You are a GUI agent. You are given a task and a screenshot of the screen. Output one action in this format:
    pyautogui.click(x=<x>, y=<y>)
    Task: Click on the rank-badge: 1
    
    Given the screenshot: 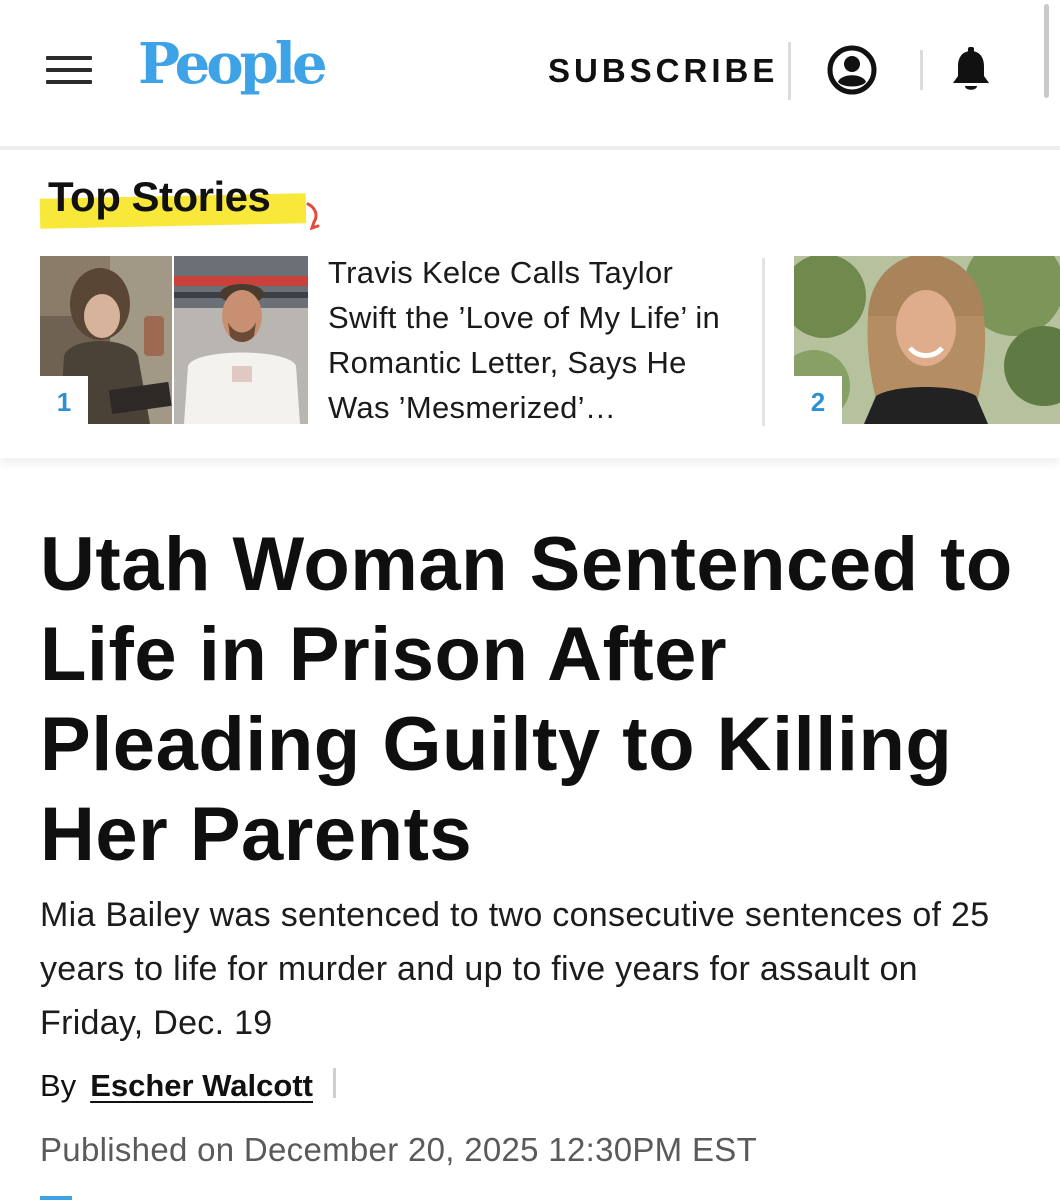 What is the action you would take?
    pyautogui.click(x=64, y=400)
    